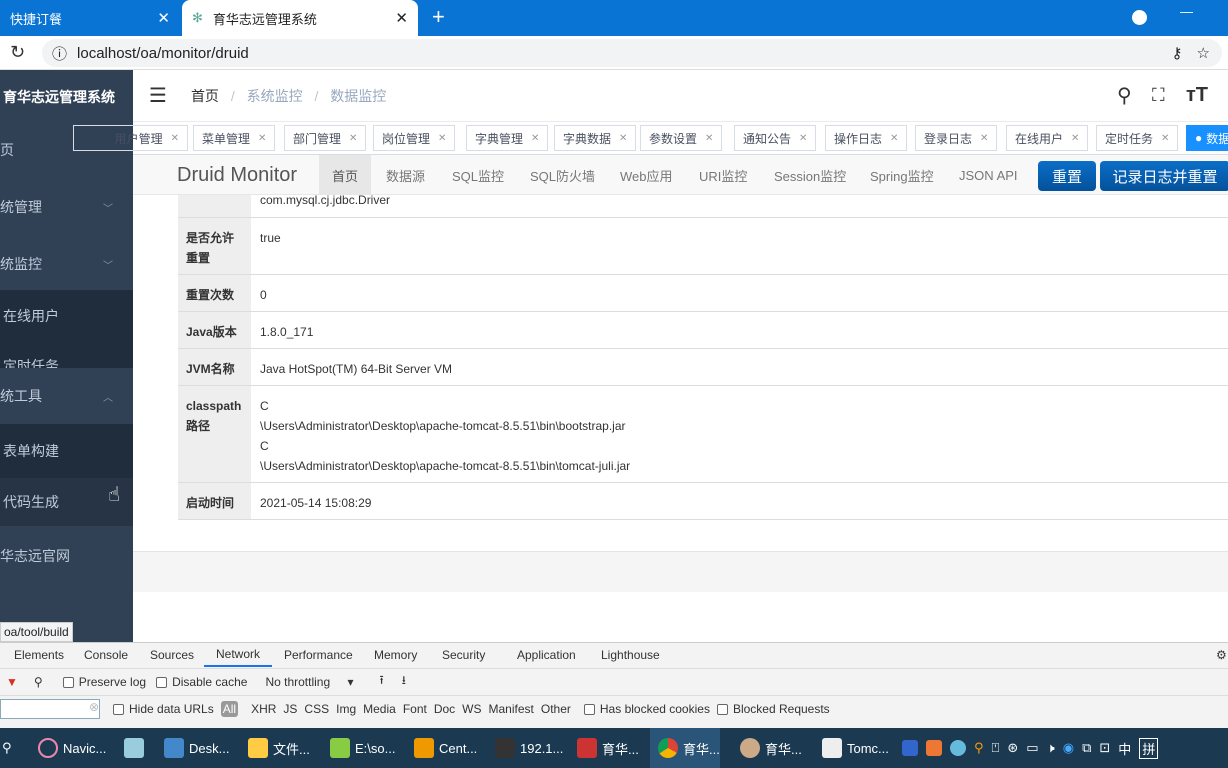 This screenshot has width=1228, height=768. Describe the element at coordinates (104, 682) in the screenshot. I see `preserve-log-checkbox: Preserve log` at that location.